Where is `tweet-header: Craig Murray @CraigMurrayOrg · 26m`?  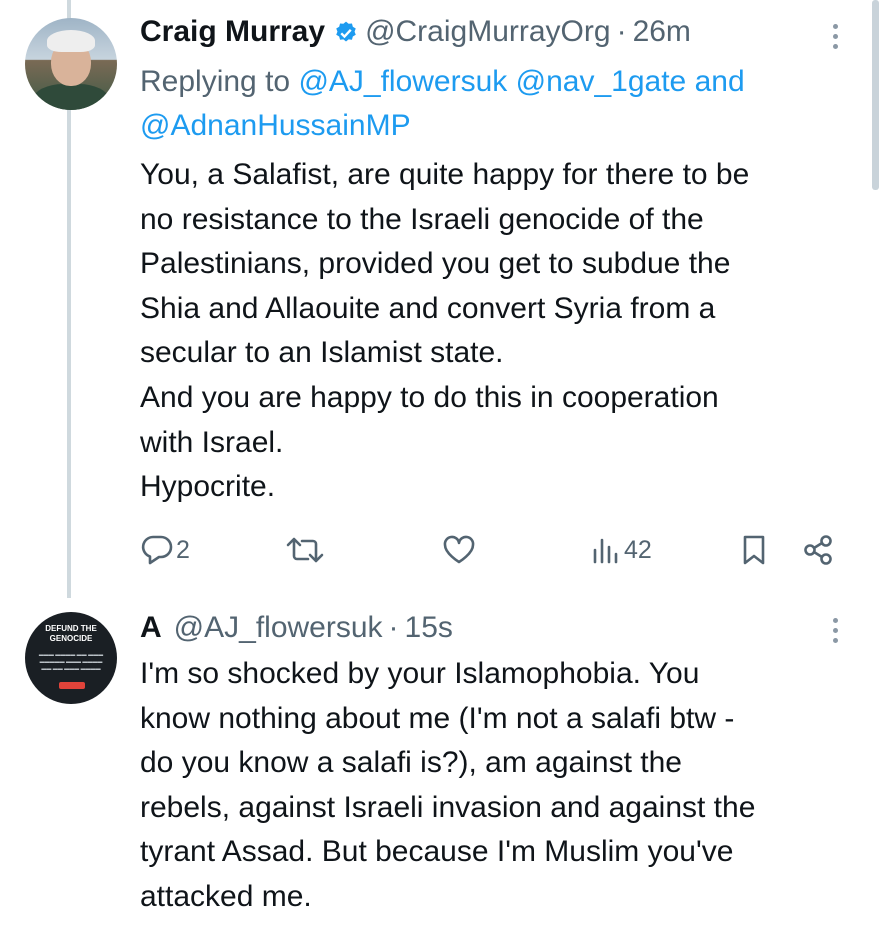 tweet-header: Craig Murray @CraigMurrayOrg · 26m is located at coordinates (415, 32).